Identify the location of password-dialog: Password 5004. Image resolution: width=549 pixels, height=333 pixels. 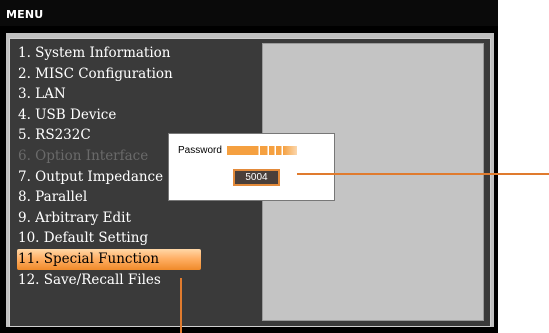
(251, 167).